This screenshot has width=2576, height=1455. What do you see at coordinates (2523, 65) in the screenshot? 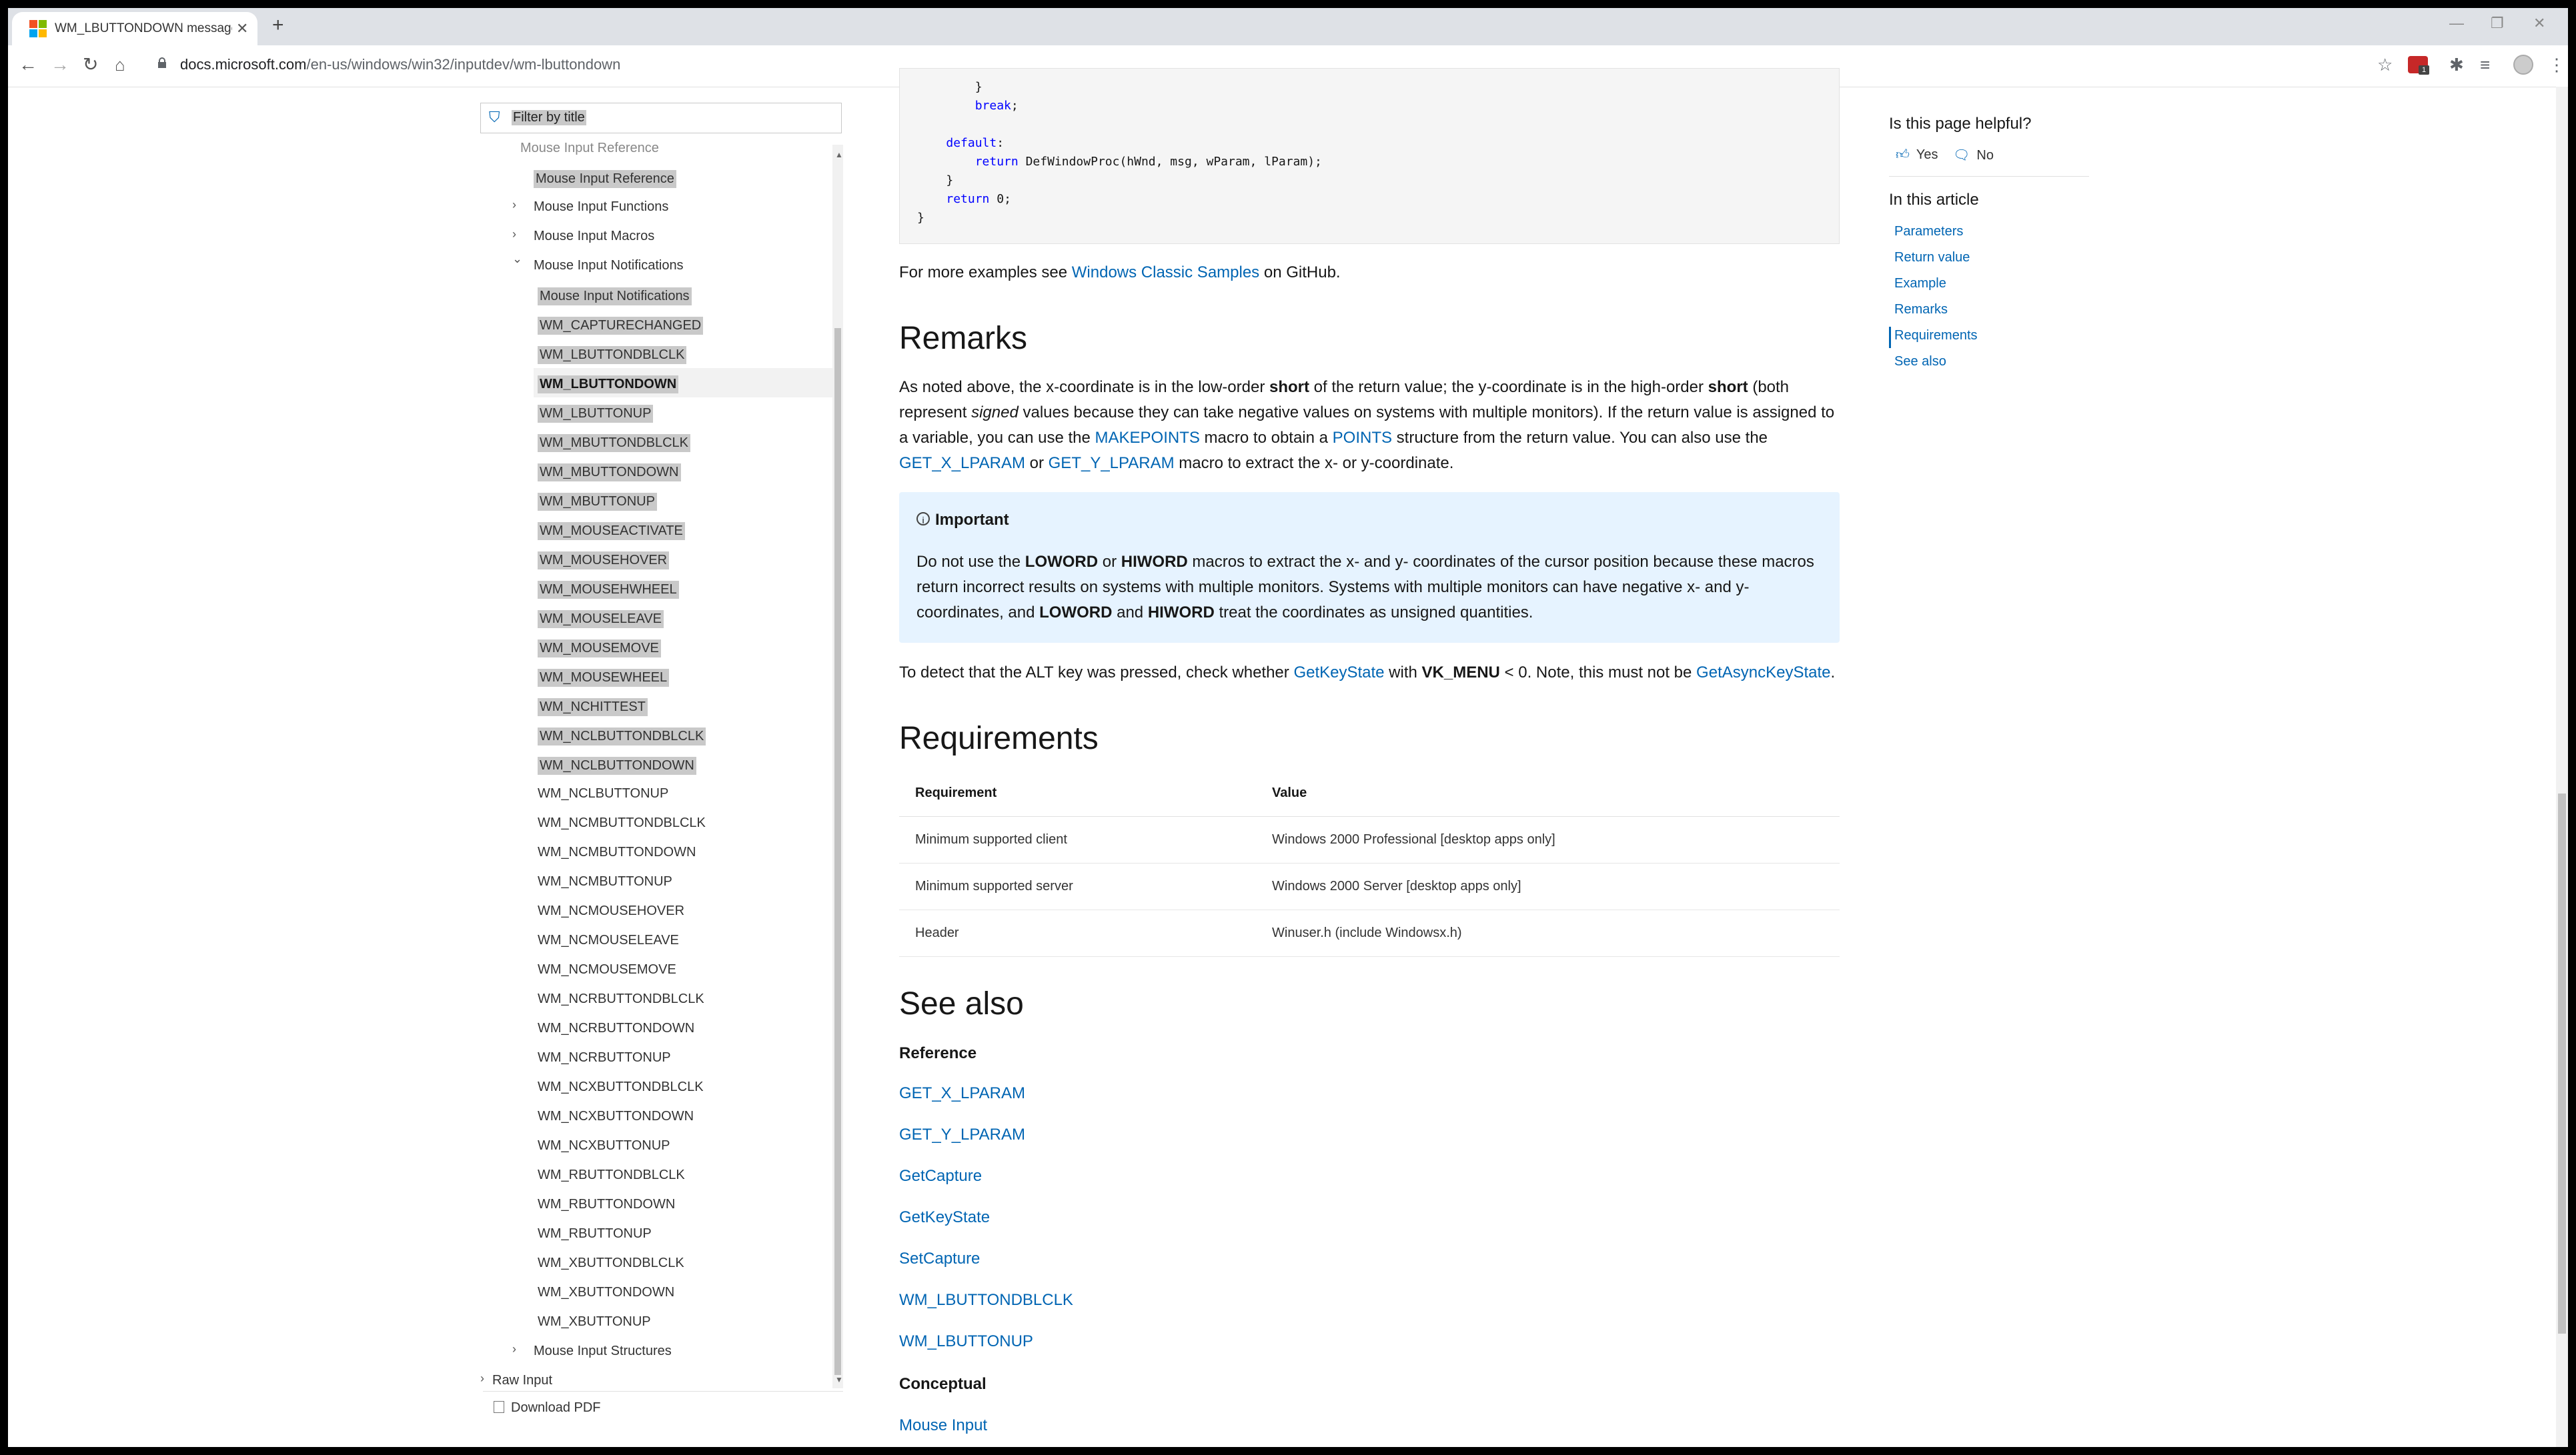
I see `profile-avatar` at bounding box center [2523, 65].